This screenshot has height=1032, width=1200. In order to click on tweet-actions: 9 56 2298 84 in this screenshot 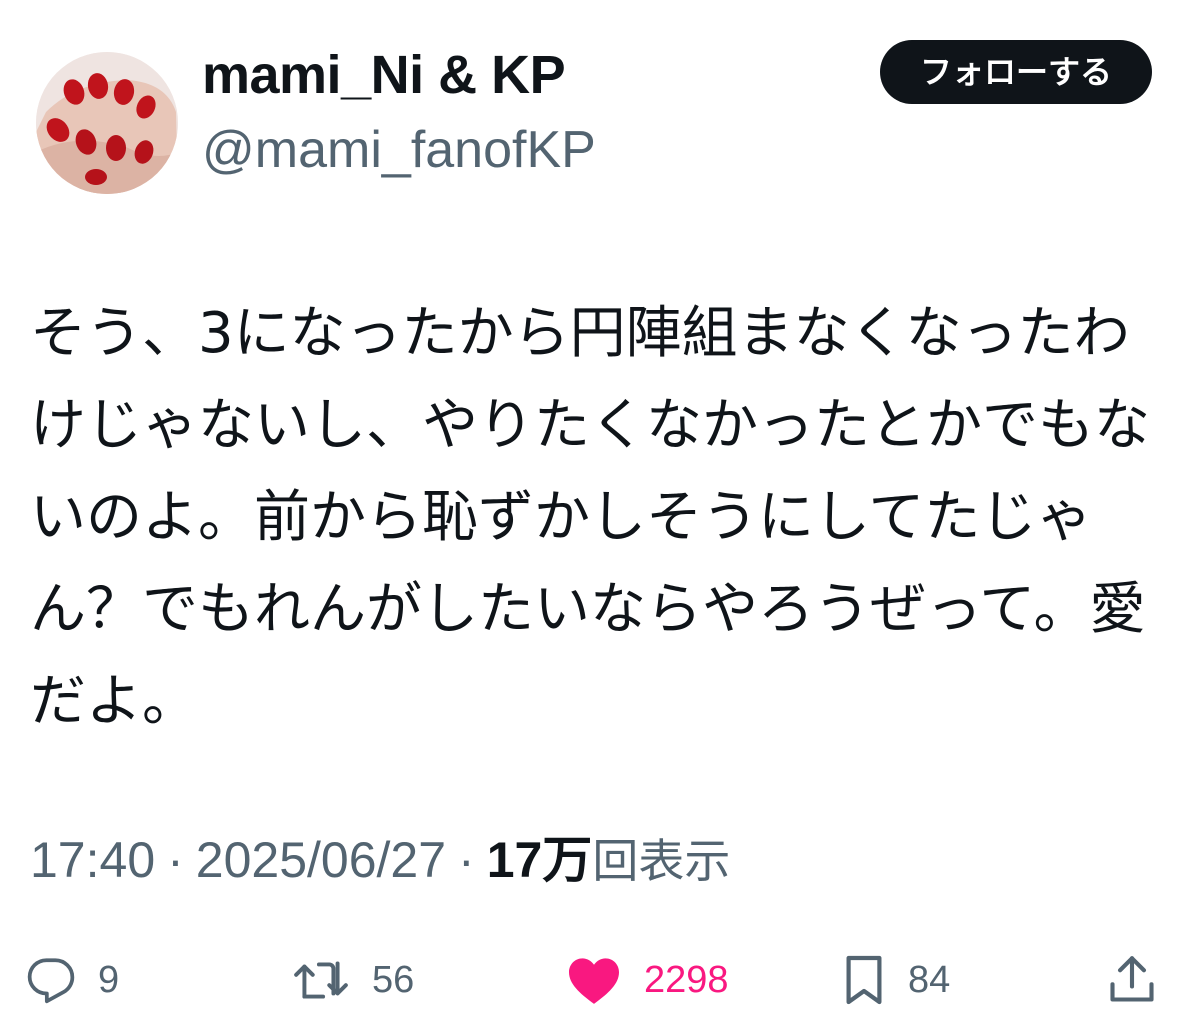, I will do `click(600, 980)`.